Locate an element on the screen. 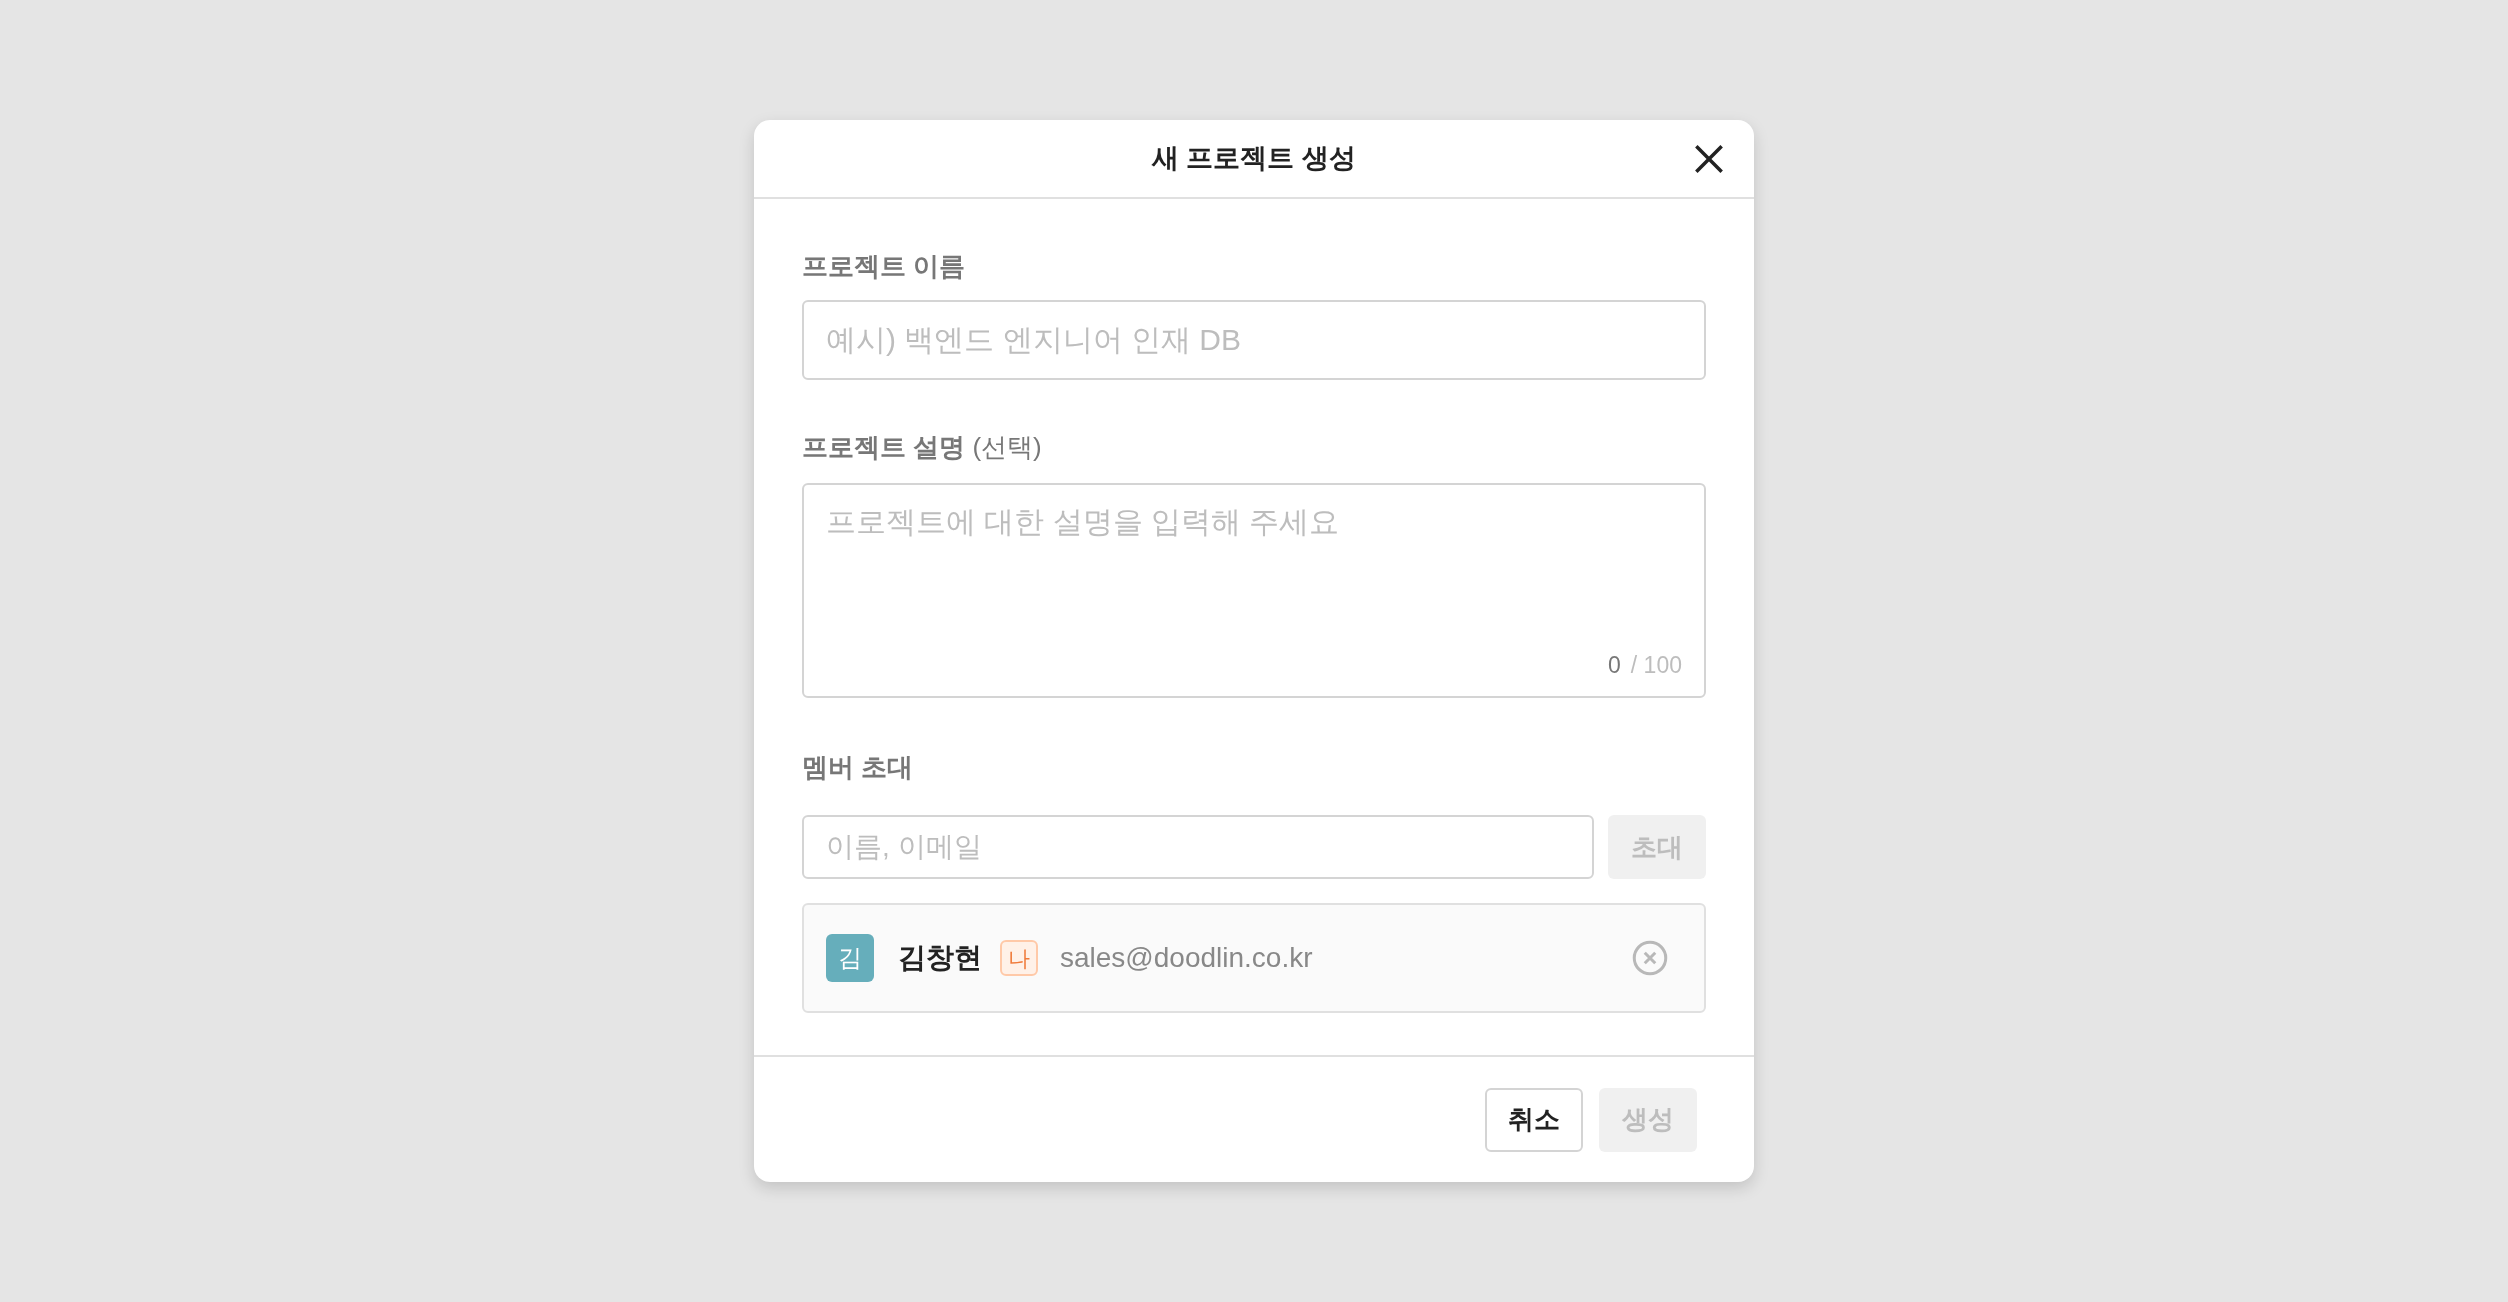  member-email: sales@doodlin.co.kr is located at coordinates (1186, 958).